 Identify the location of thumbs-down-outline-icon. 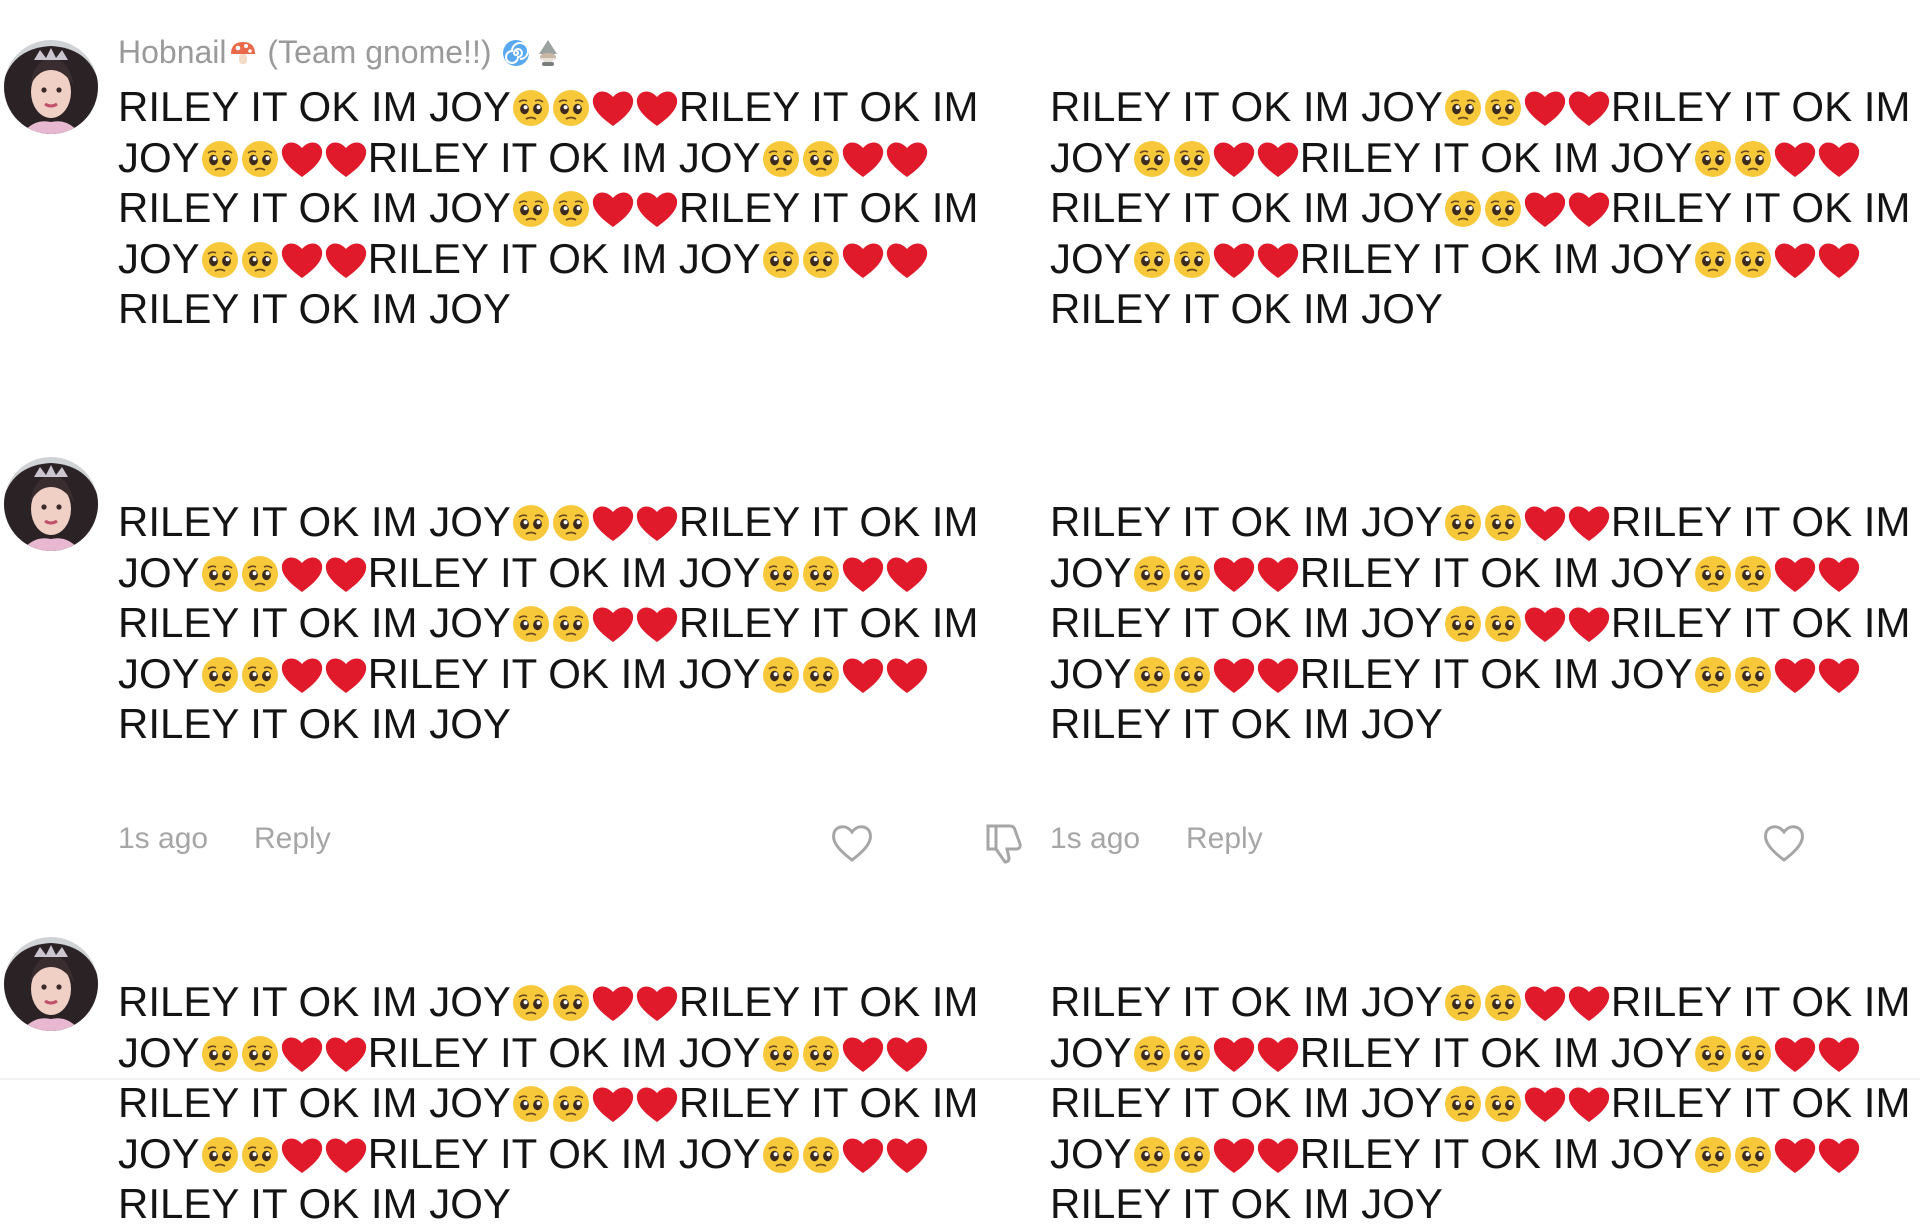
(1004, 843).